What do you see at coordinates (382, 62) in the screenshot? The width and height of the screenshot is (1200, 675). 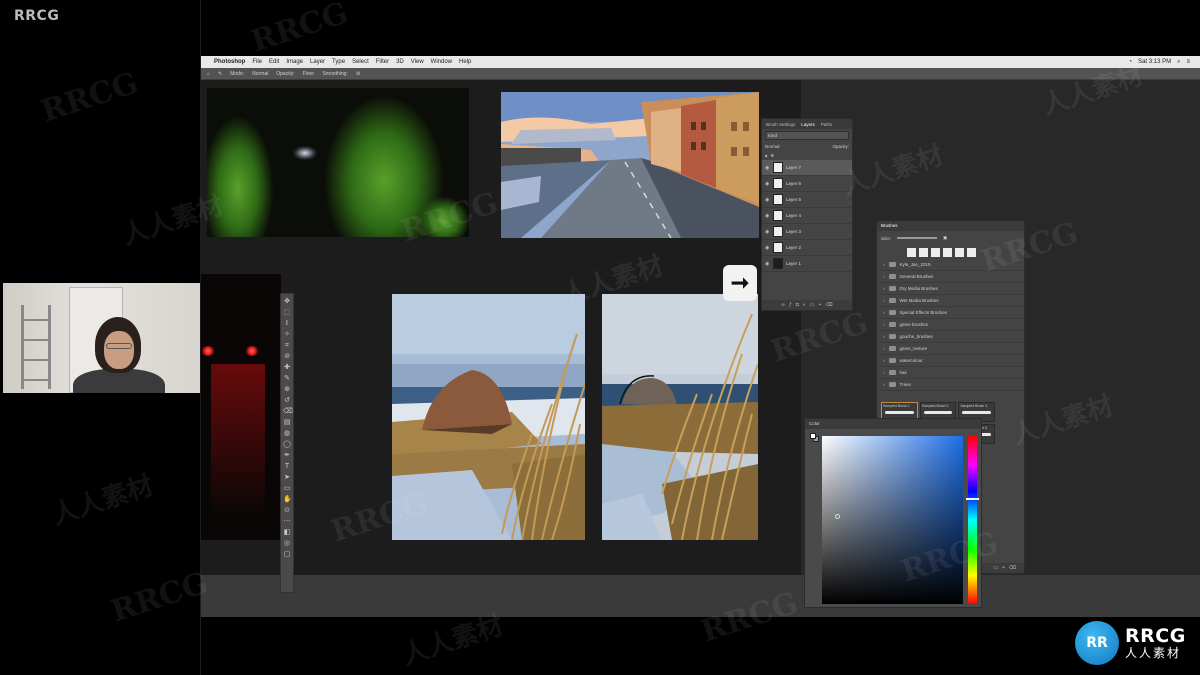 I see `menu-item: Filter` at bounding box center [382, 62].